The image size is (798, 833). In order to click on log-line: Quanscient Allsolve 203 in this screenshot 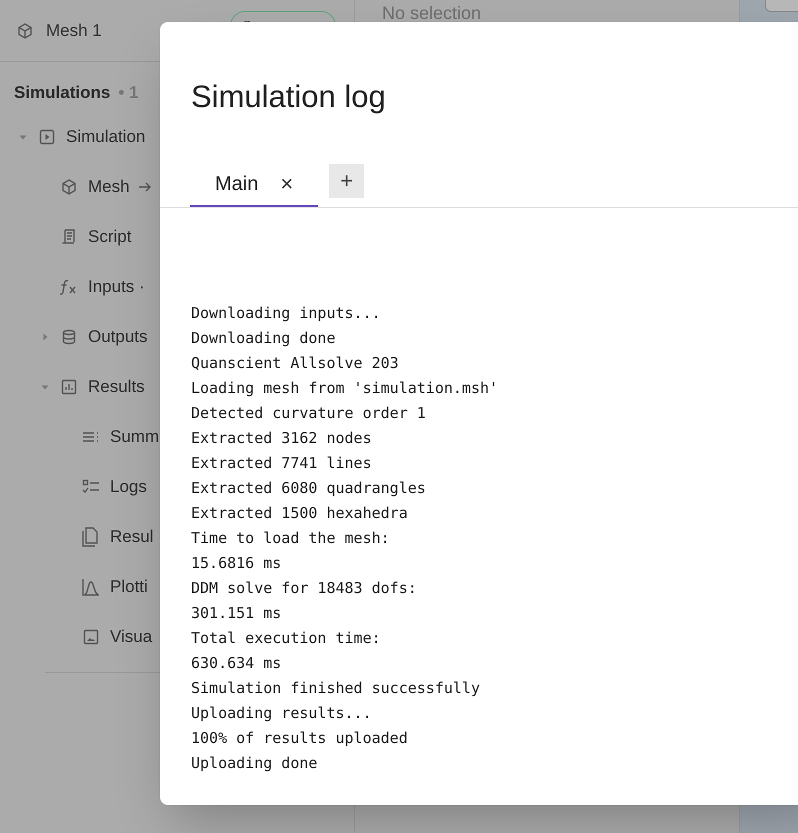, I will do `click(295, 363)`.